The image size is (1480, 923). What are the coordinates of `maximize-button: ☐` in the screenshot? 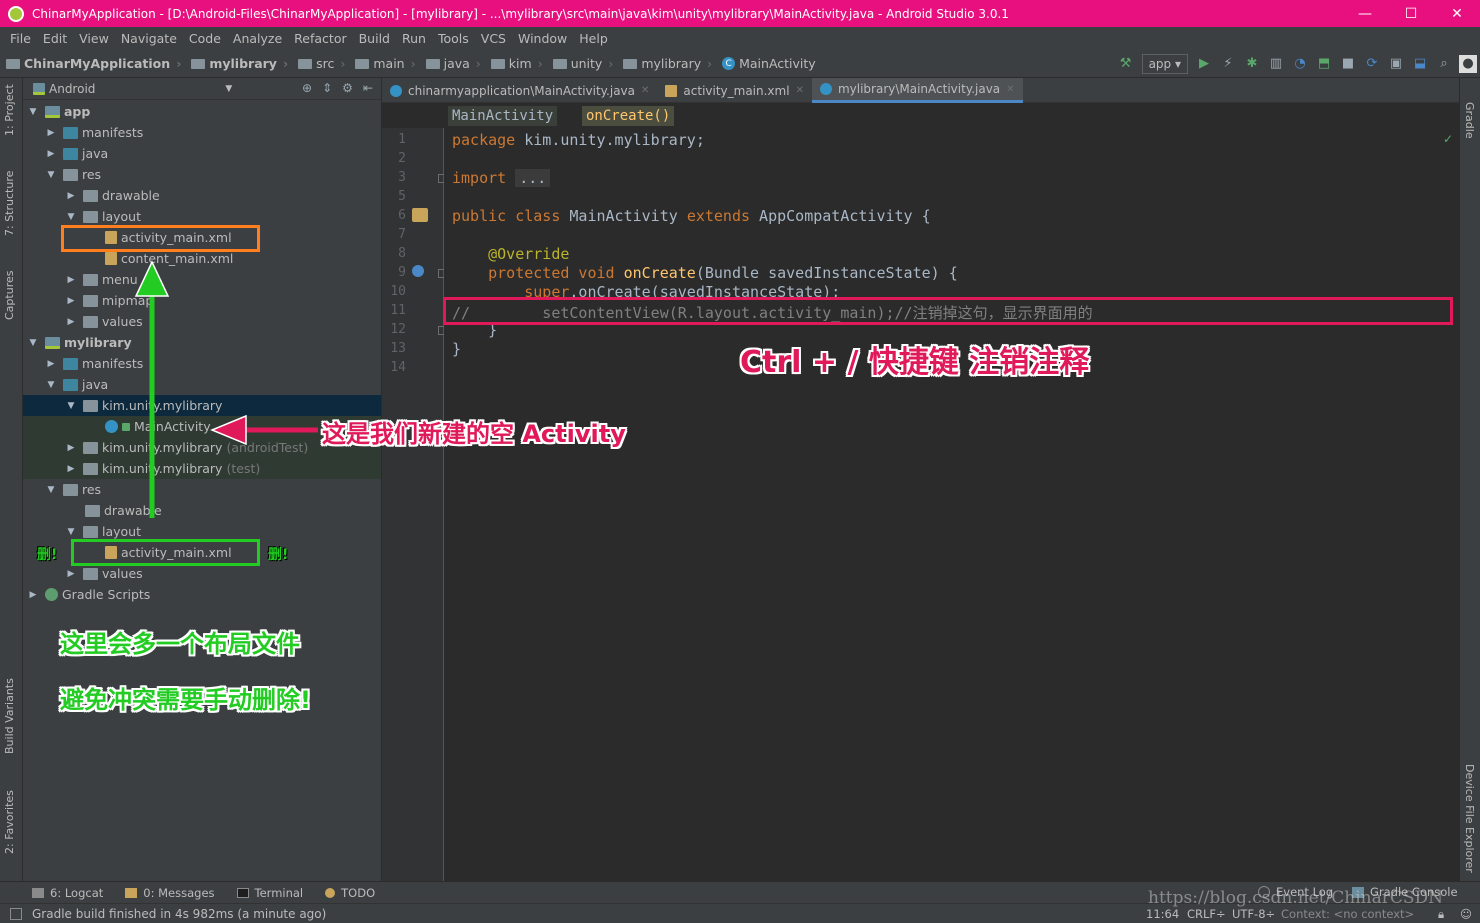 It's located at (1411, 13).